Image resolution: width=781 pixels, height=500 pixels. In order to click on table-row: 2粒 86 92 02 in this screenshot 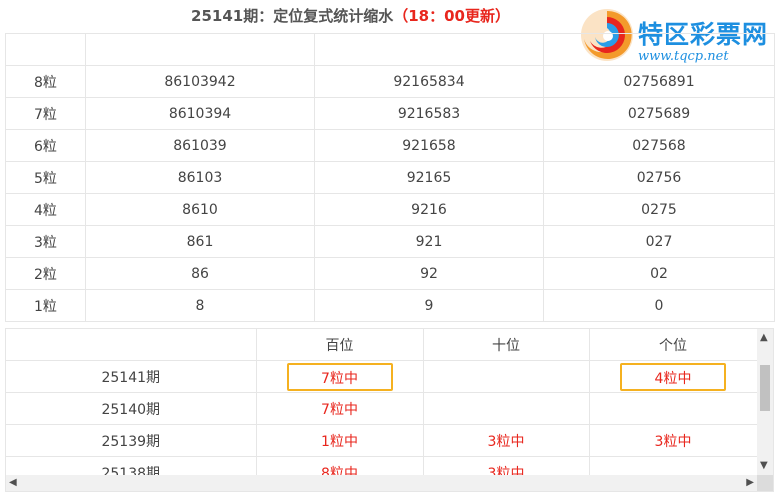, I will do `click(390, 273)`.